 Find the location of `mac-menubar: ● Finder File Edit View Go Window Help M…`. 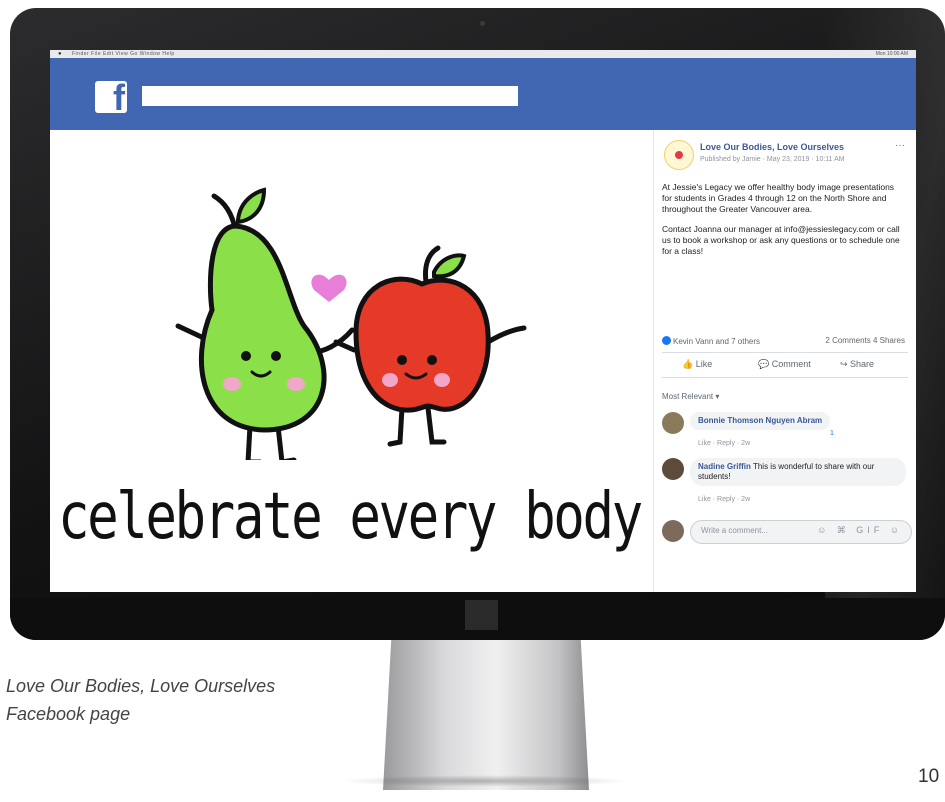

mac-menubar: ● Finder File Edit View Go Window Help M… is located at coordinates (483, 54).